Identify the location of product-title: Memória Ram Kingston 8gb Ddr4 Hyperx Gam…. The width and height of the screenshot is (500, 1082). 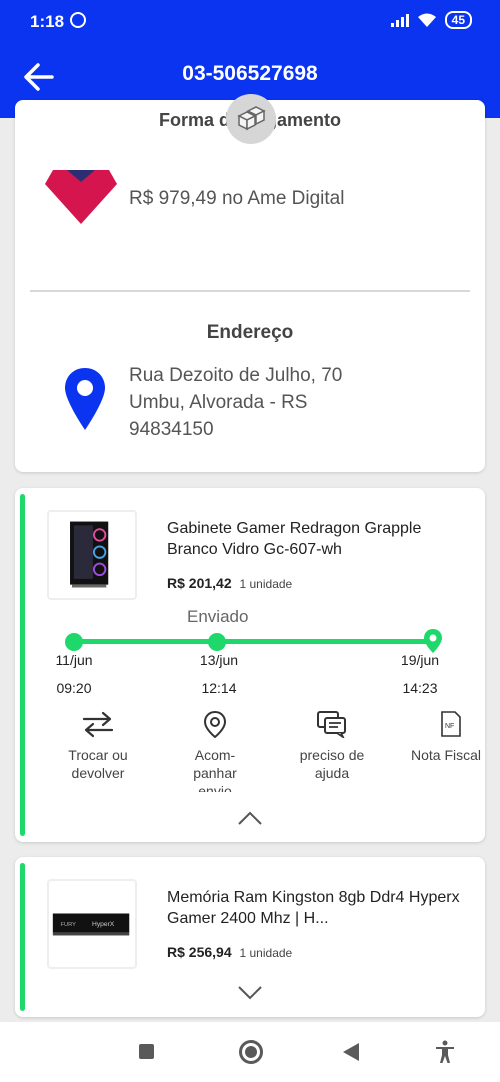
(317, 908).